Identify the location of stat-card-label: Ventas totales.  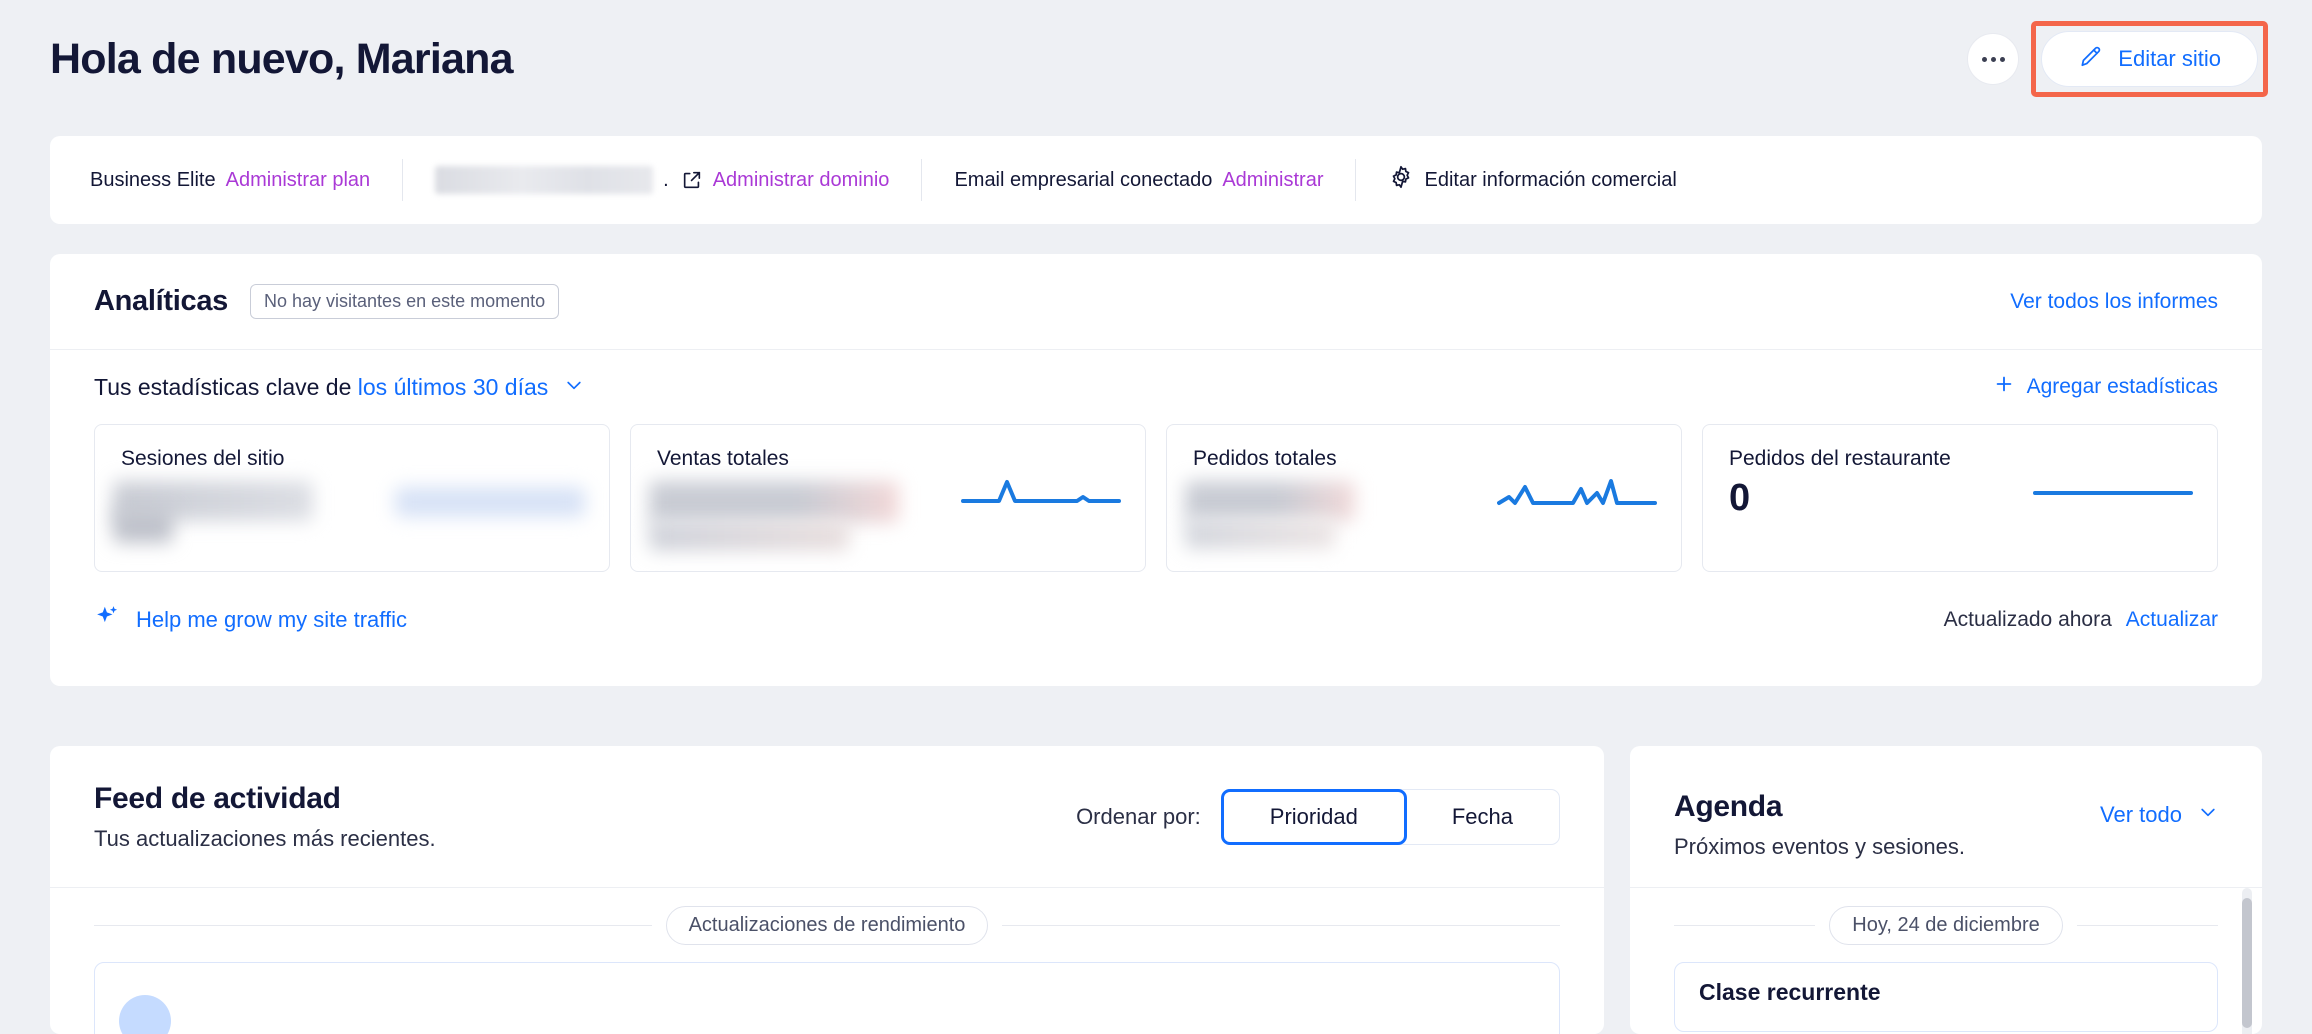
(723, 458).